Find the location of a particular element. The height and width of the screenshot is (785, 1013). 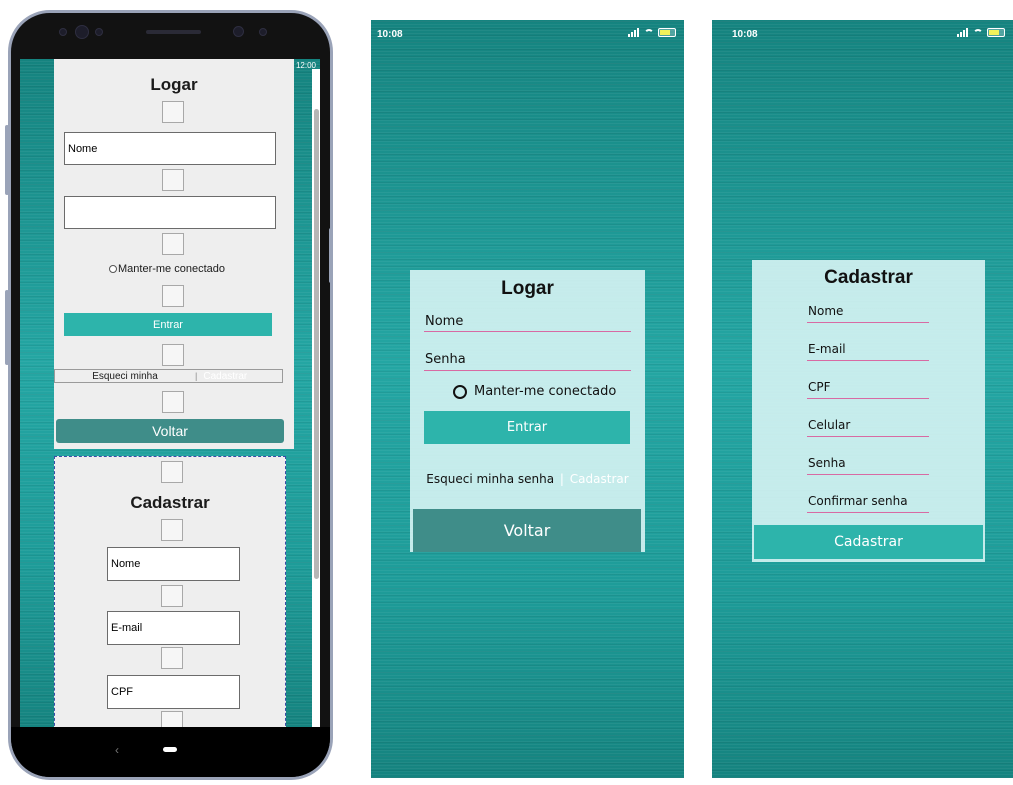

password-field-underline is located at coordinates (527, 370).